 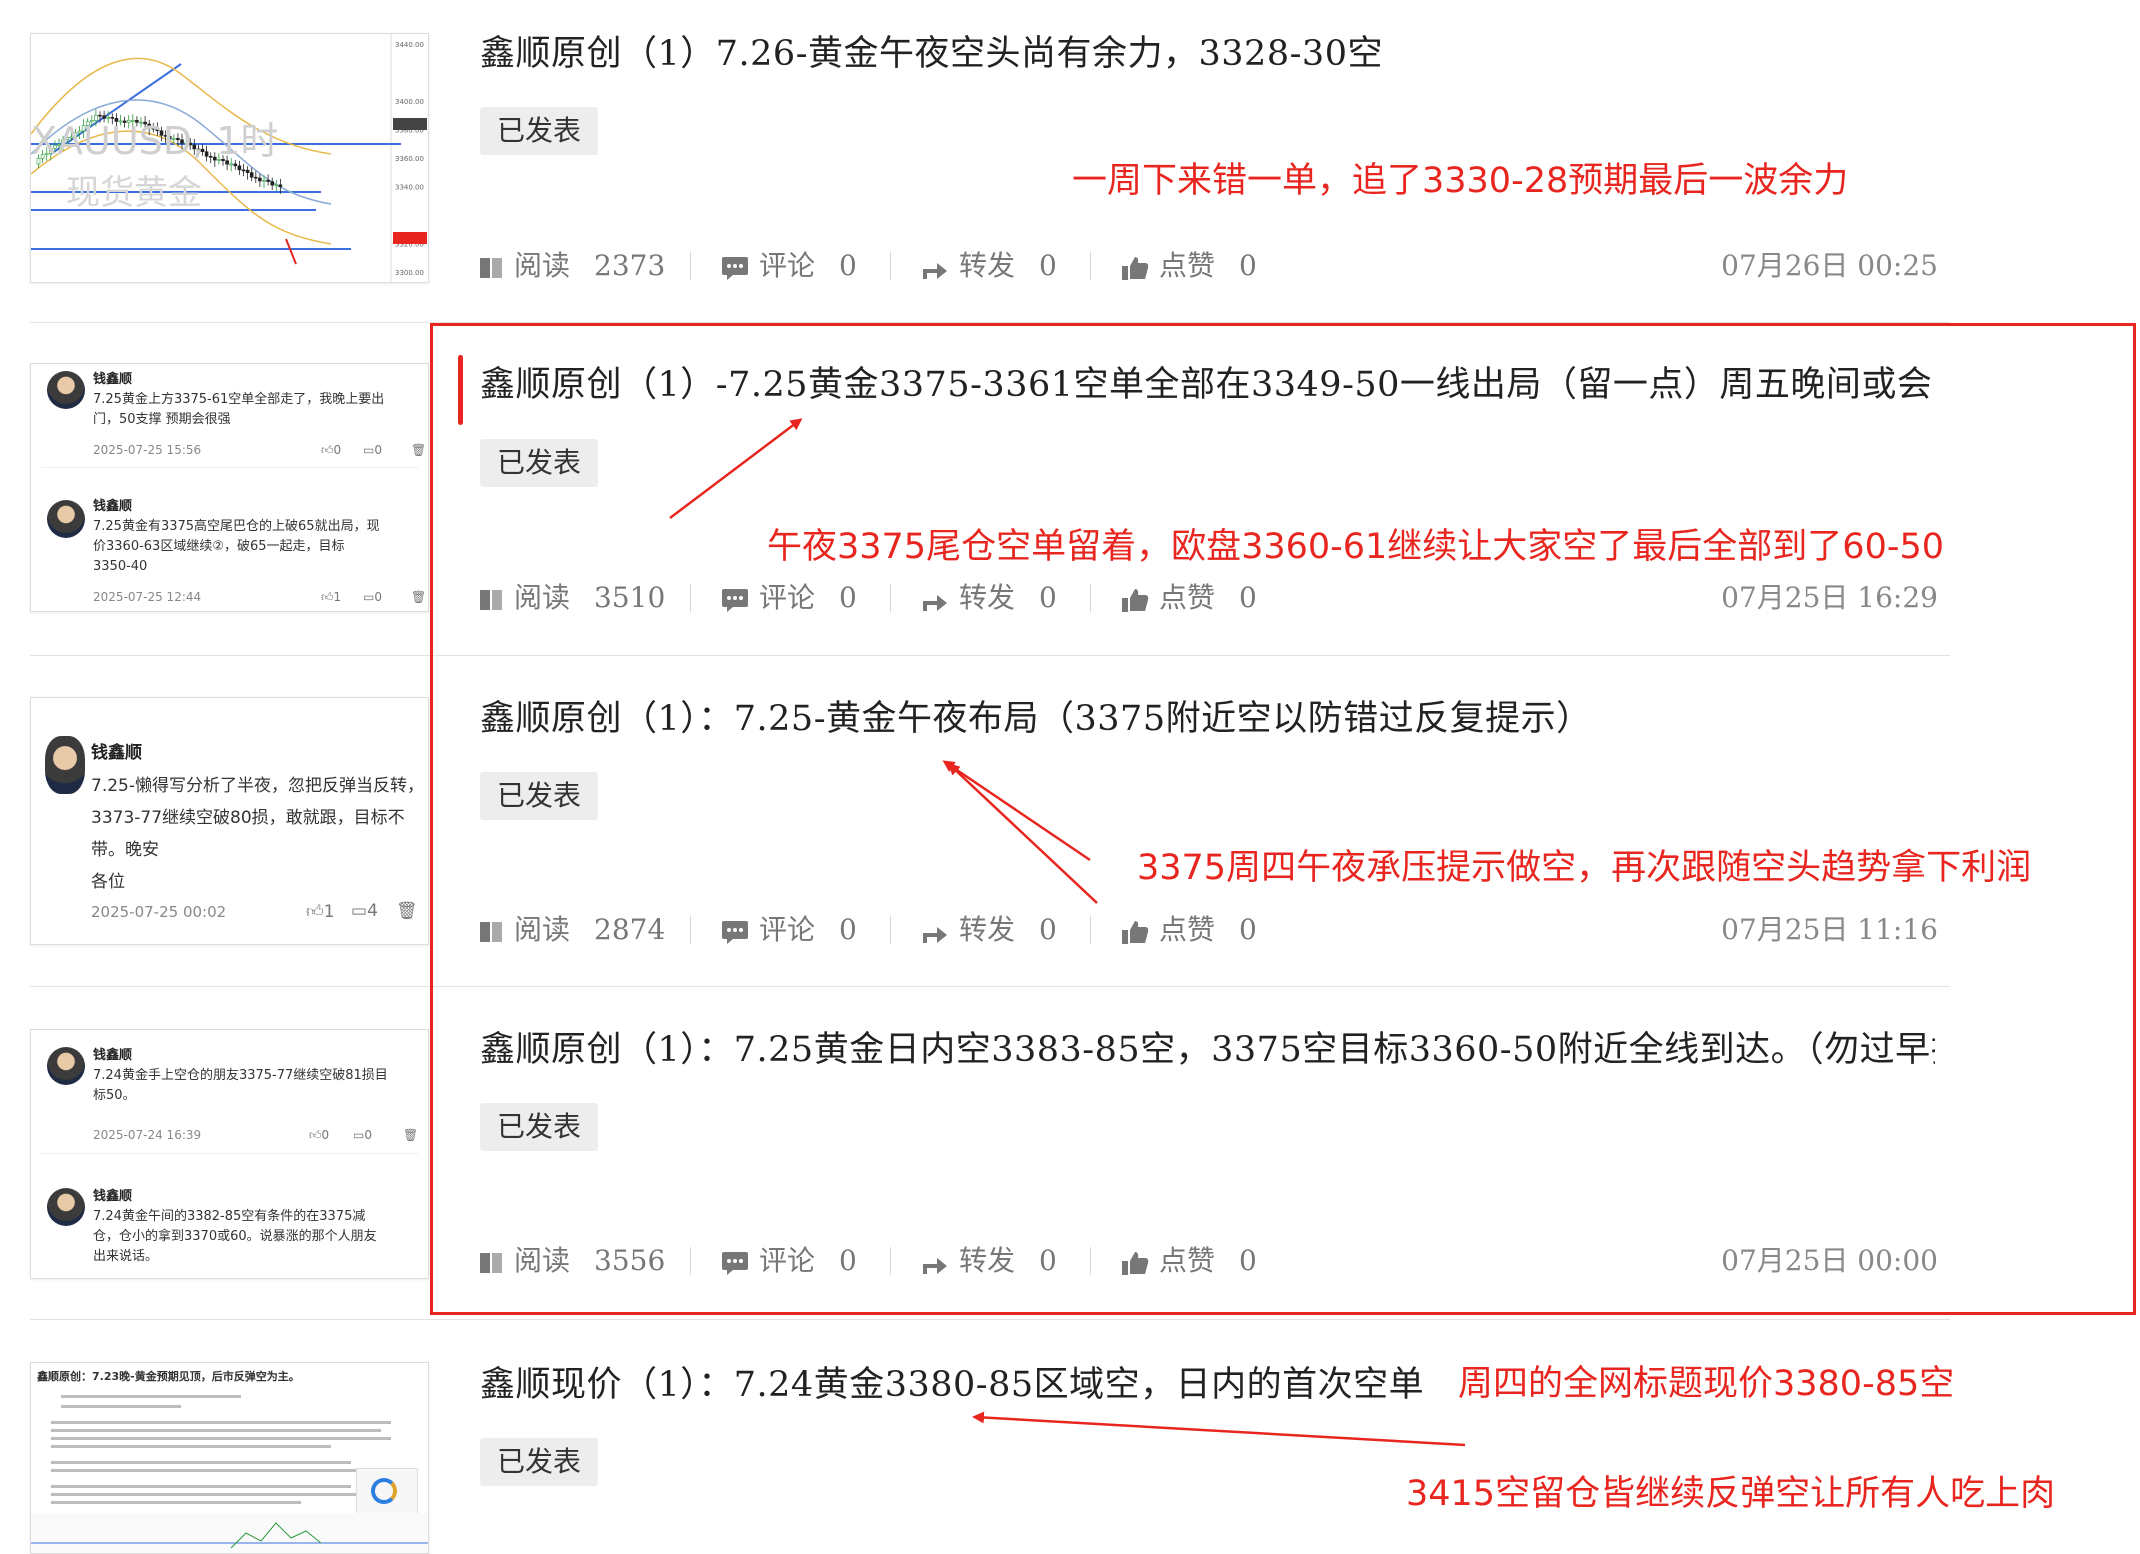 I want to click on forward-count: 0, so click(x=1048, y=265).